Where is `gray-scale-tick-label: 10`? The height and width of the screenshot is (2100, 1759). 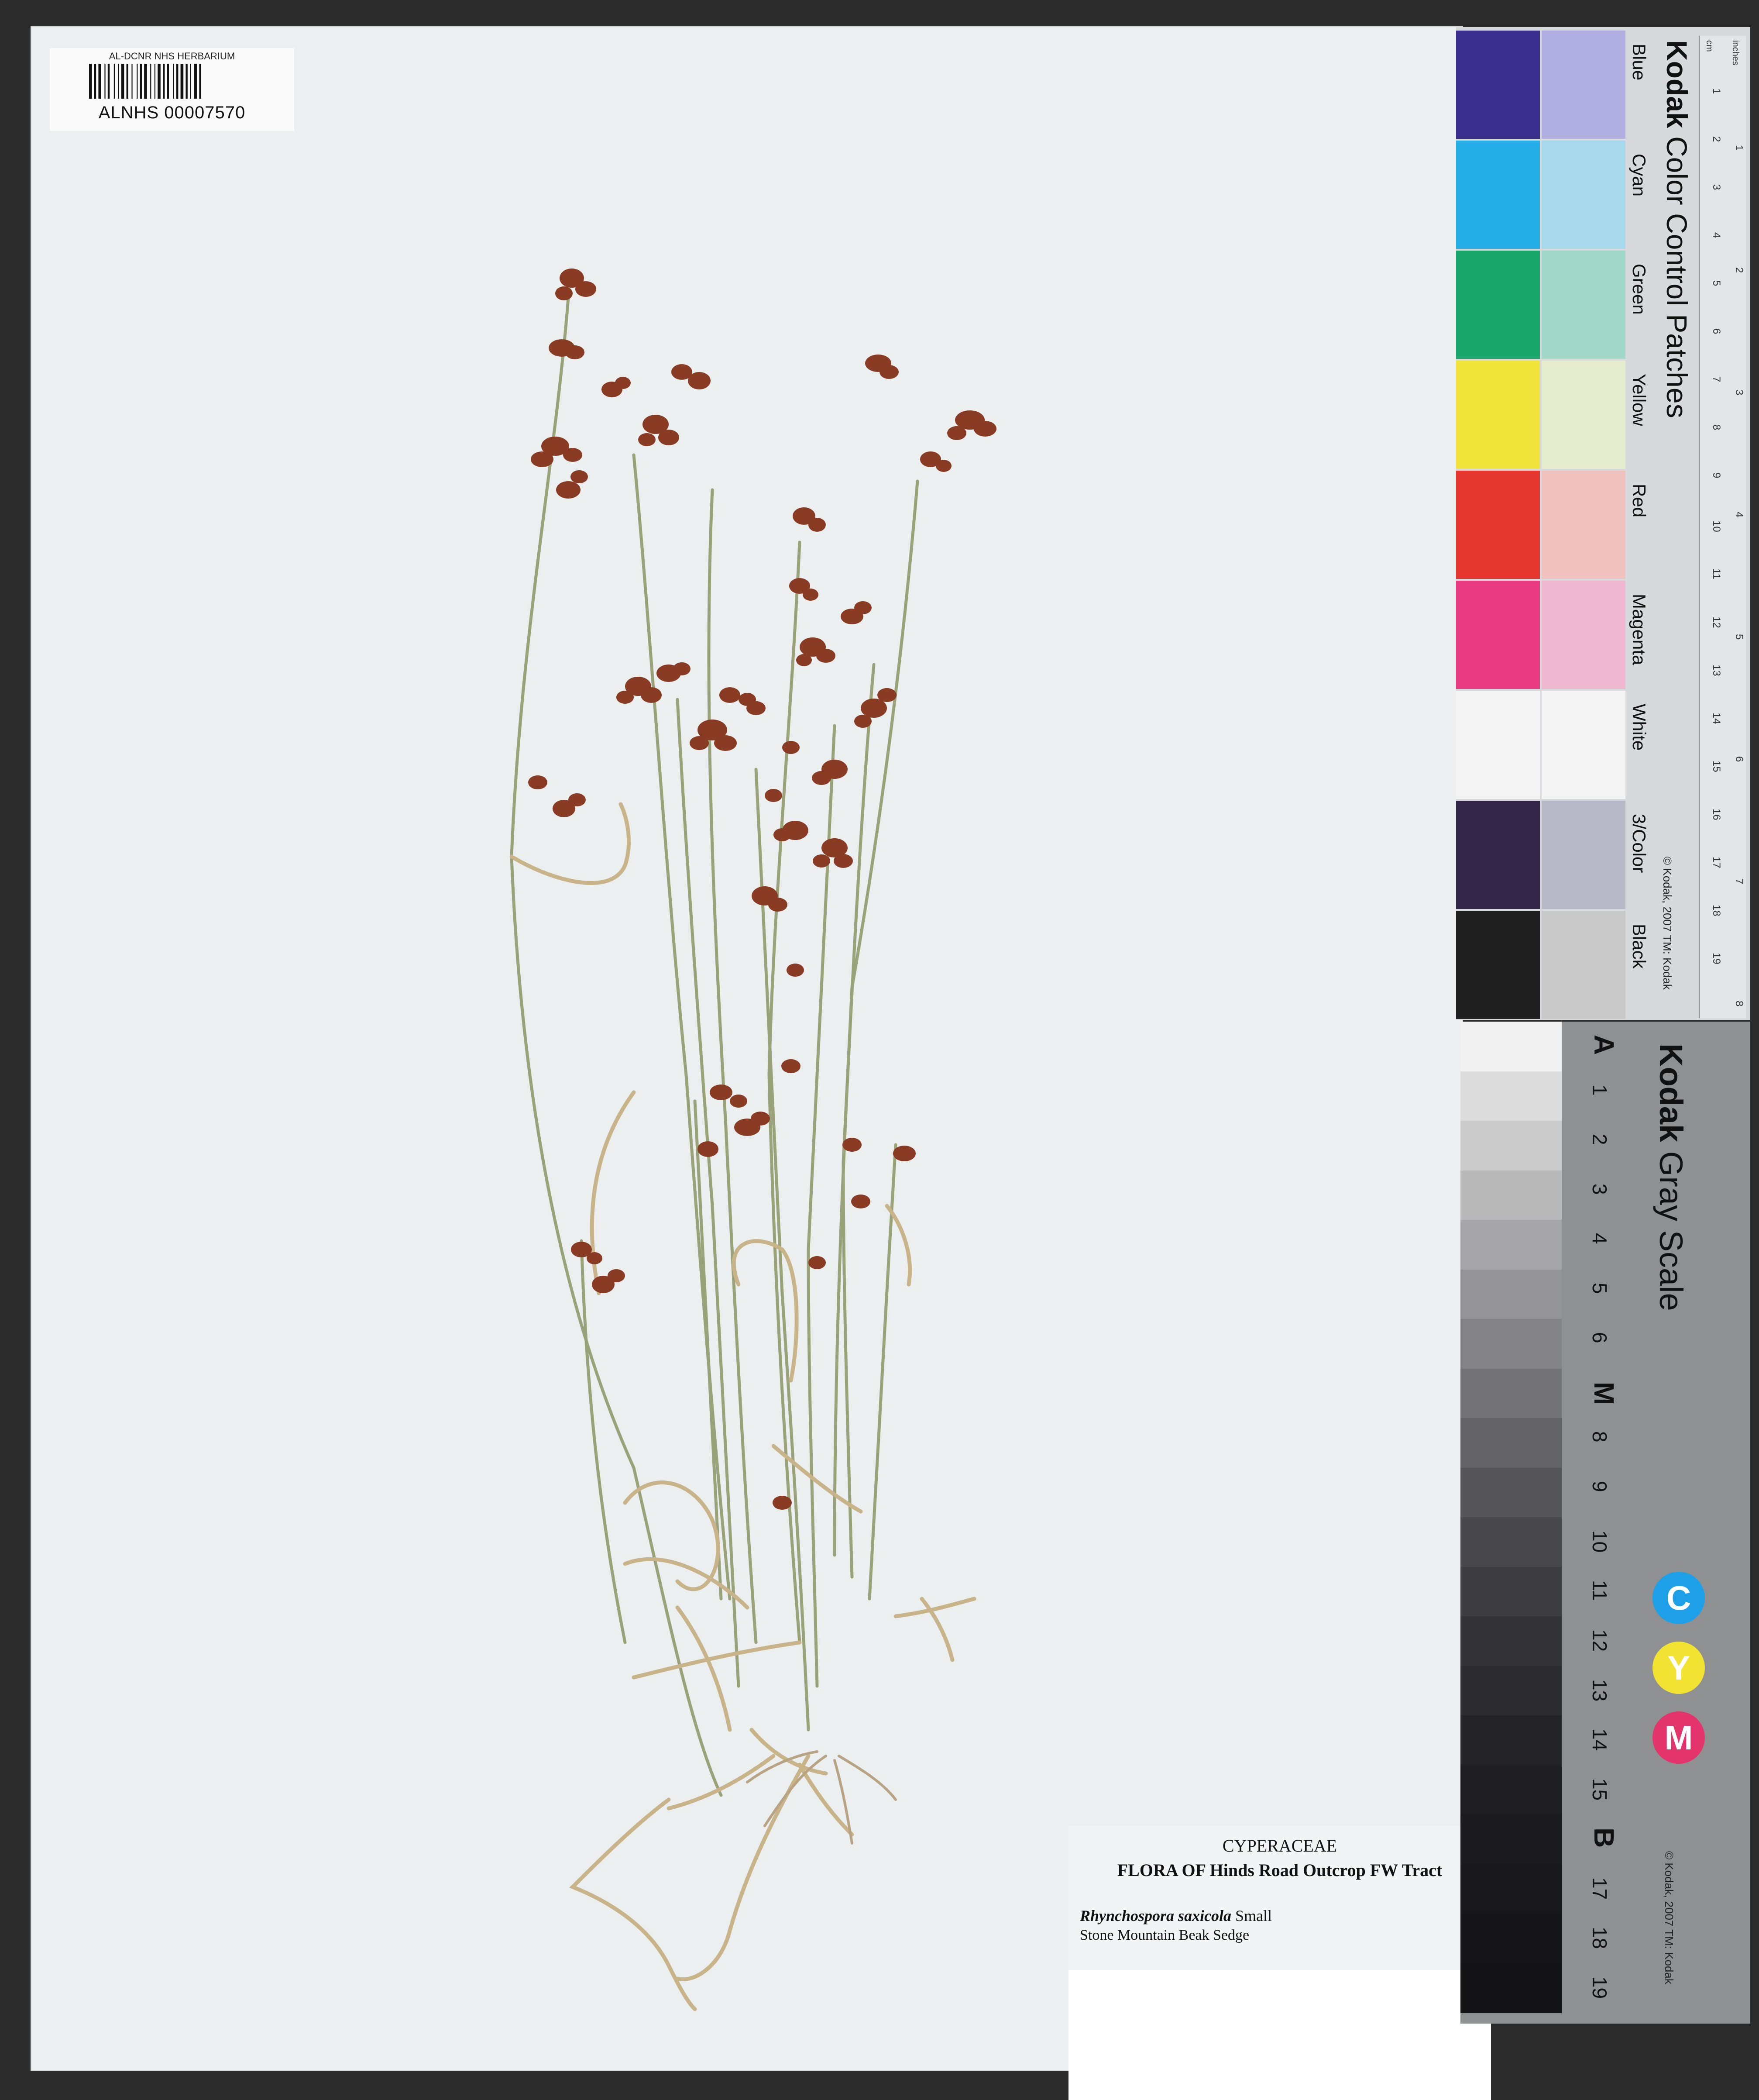 gray-scale-tick-label: 10 is located at coordinates (1599, 1541).